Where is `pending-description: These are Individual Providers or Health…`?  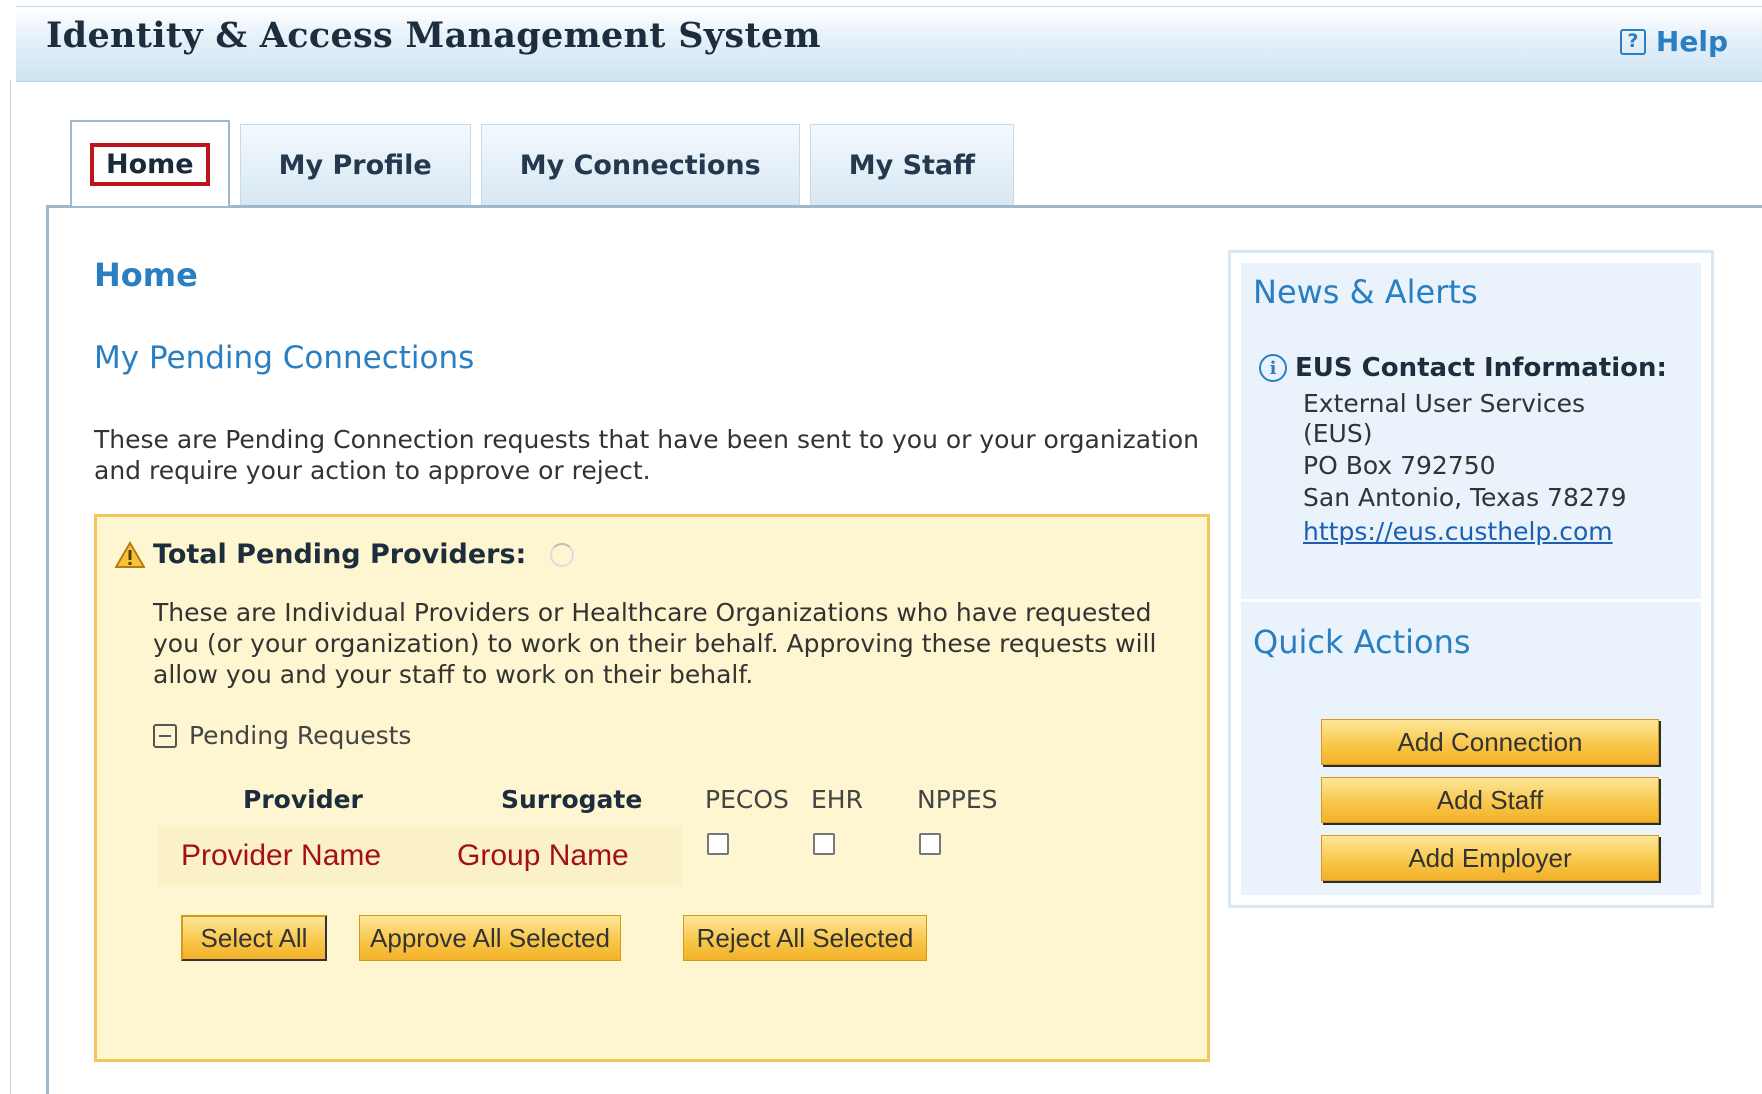
pending-description: These are Individual Providers or Health… is located at coordinates (655, 643).